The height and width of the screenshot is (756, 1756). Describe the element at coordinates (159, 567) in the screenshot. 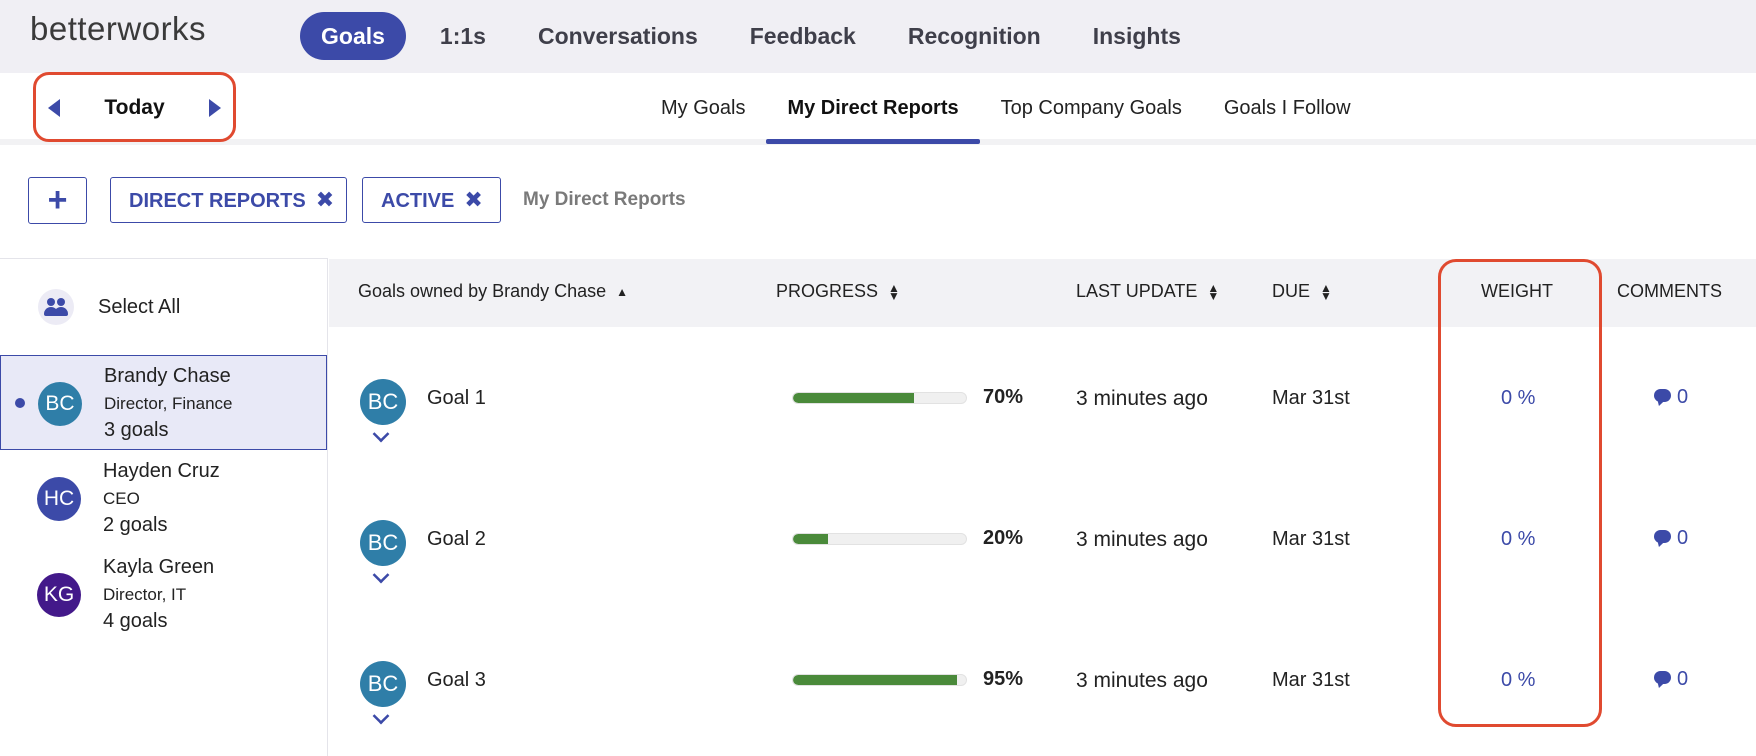

I see `person-name: Kayla Green` at that location.